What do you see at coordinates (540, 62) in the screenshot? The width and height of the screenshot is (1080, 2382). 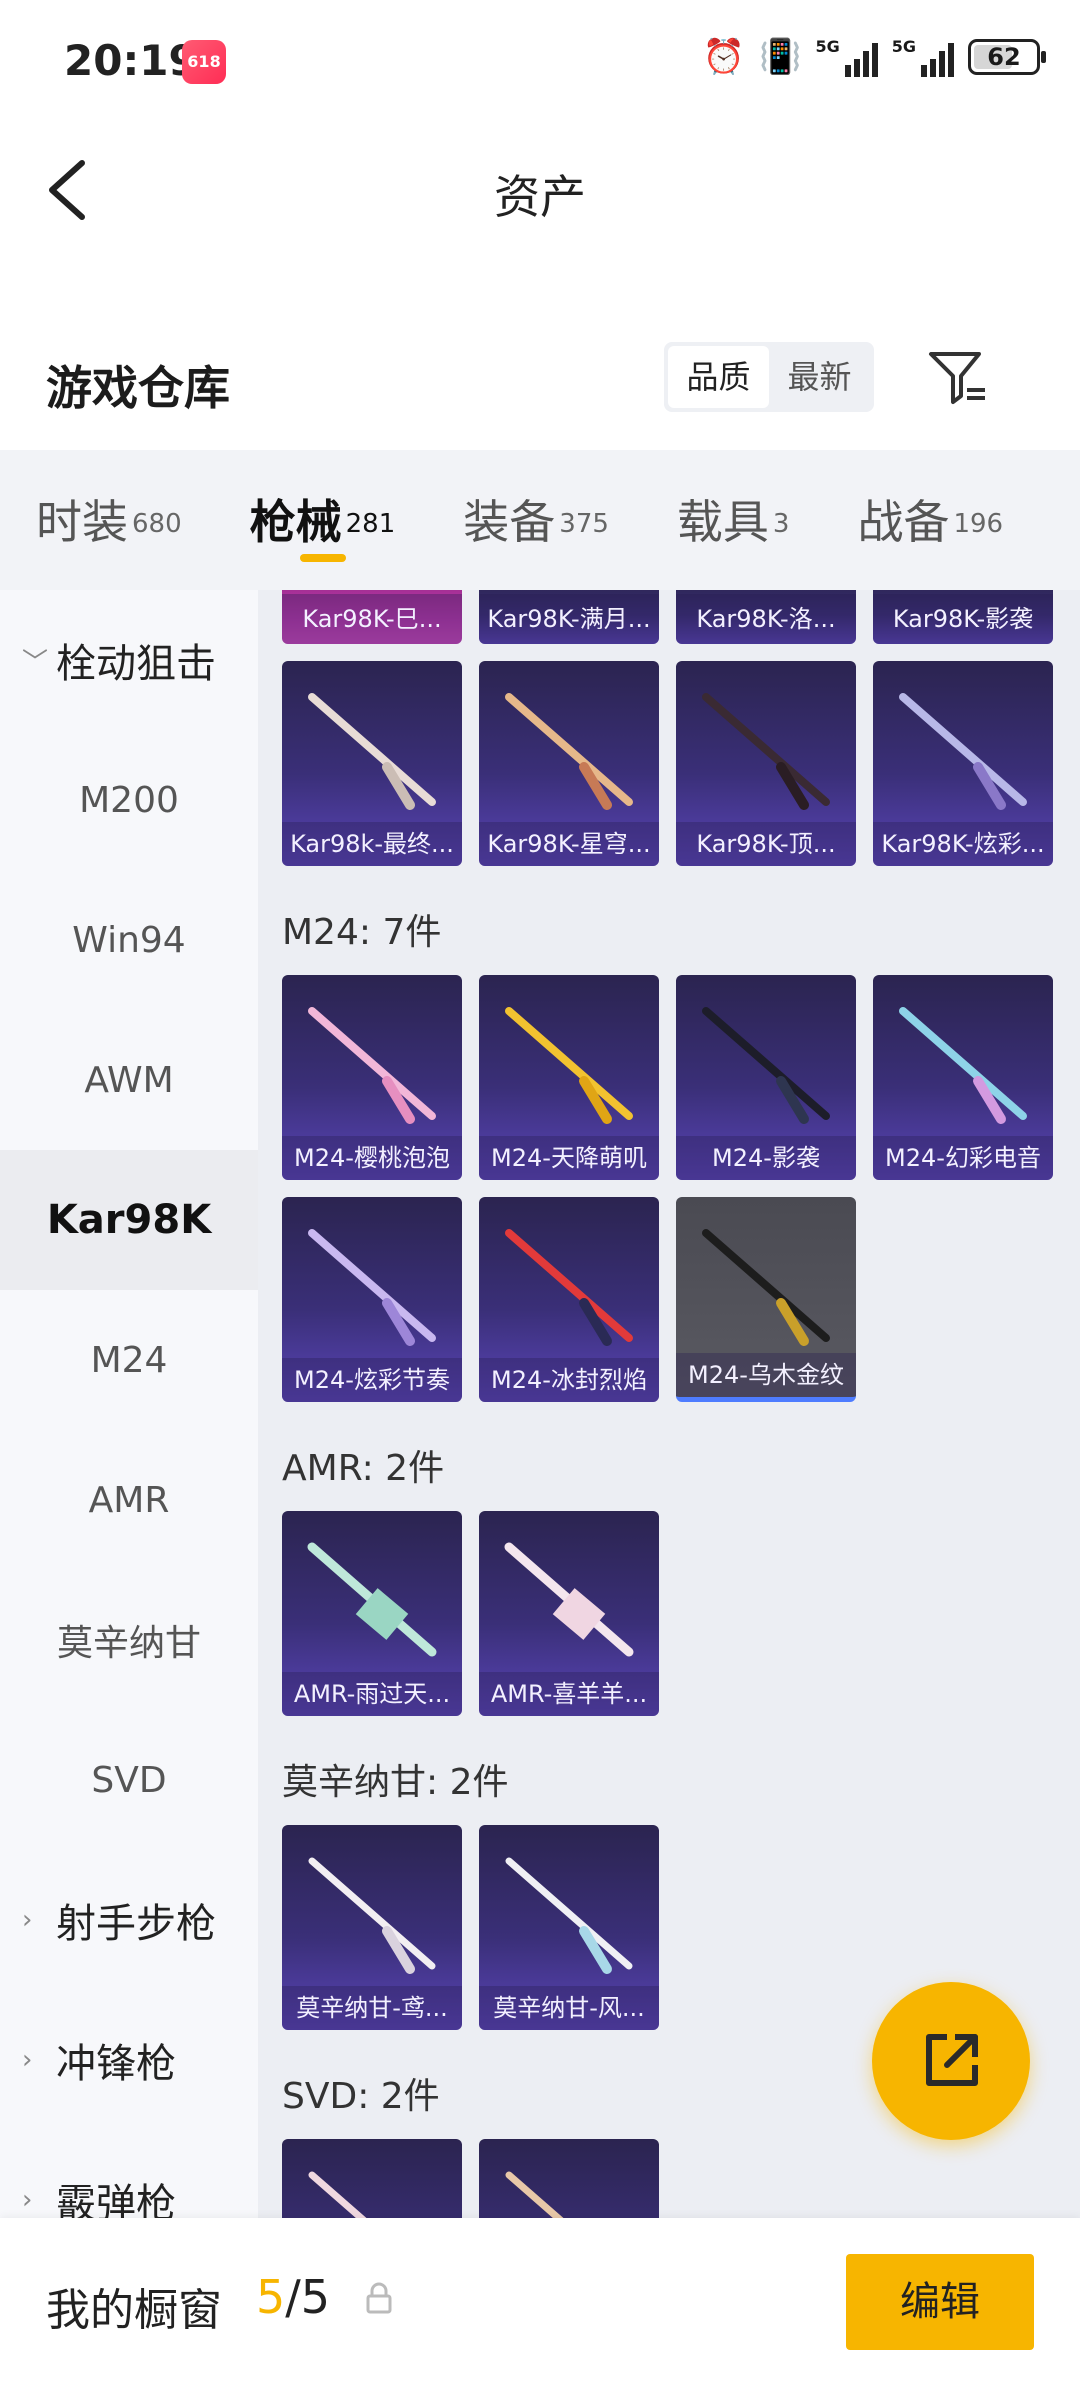 I see `status-bar: 20:19 618 ⏰ 📳 5G 5G 62` at bounding box center [540, 62].